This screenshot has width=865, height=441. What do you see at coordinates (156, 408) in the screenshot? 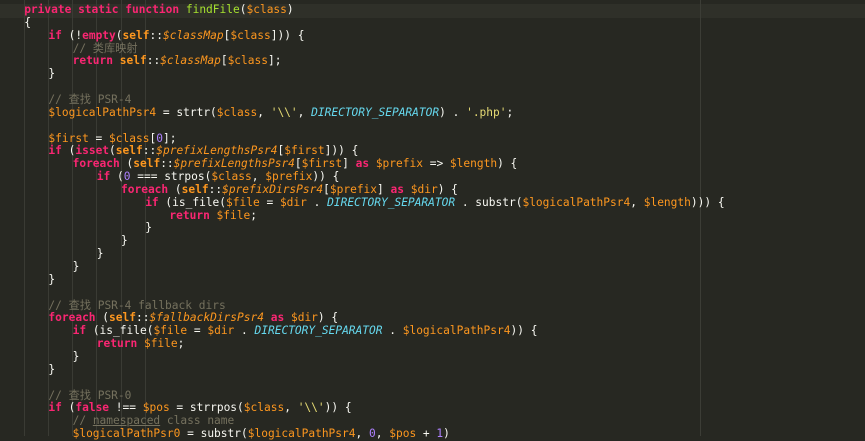
I see `code-token: $pos` at bounding box center [156, 408].